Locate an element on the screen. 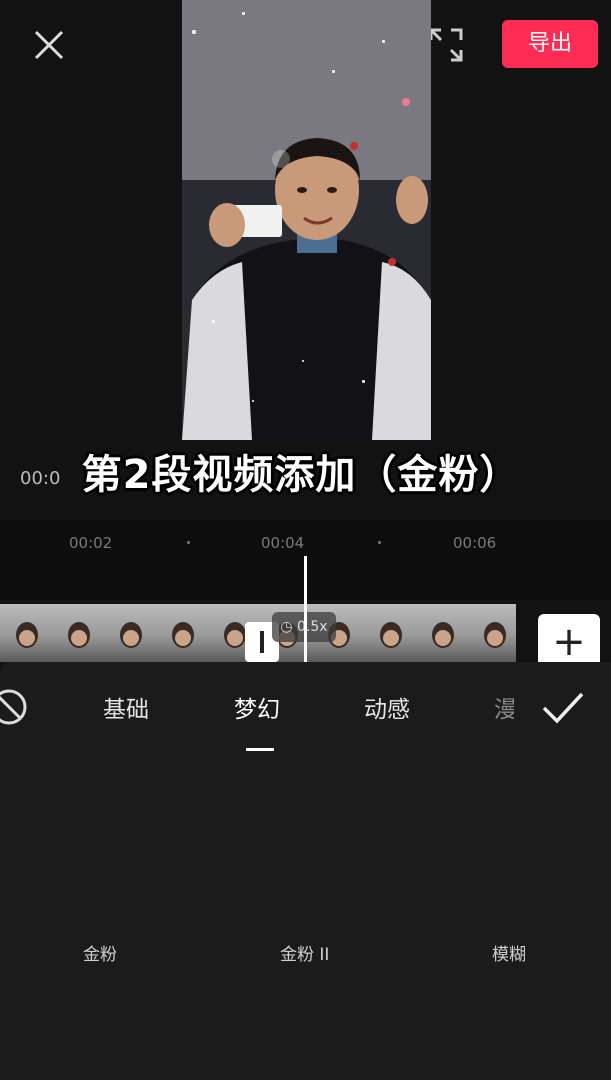 The height and width of the screenshot is (1080, 611). fullscreen-icon is located at coordinates (446, 45).